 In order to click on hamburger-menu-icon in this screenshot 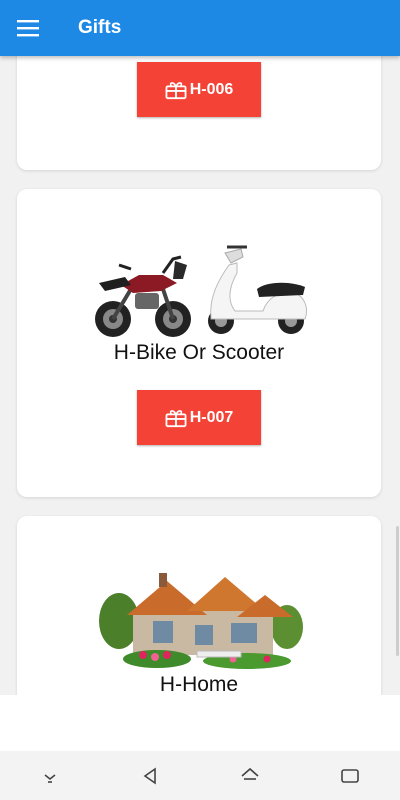, I will do `click(28, 28)`.